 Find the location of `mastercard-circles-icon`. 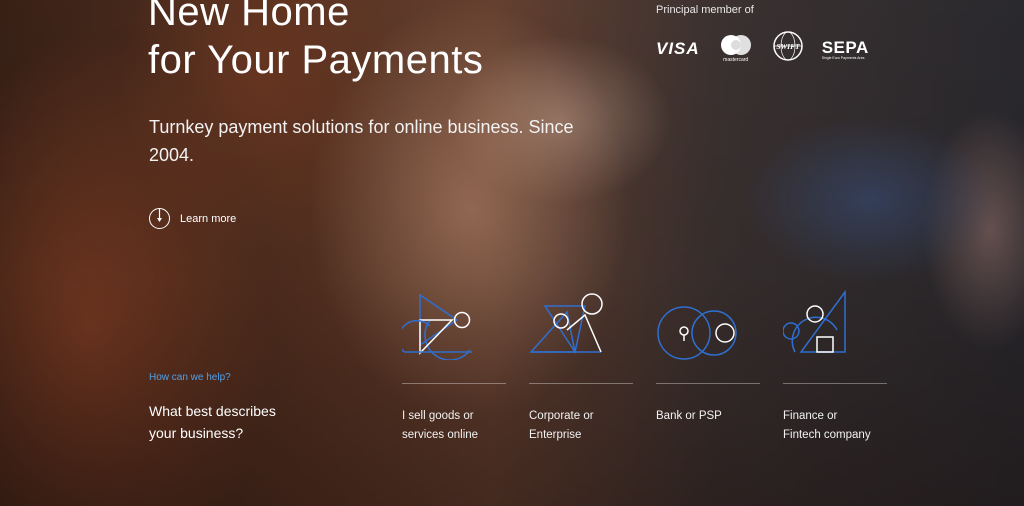

mastercard-circles-icon is located at coordinates (735, 45).